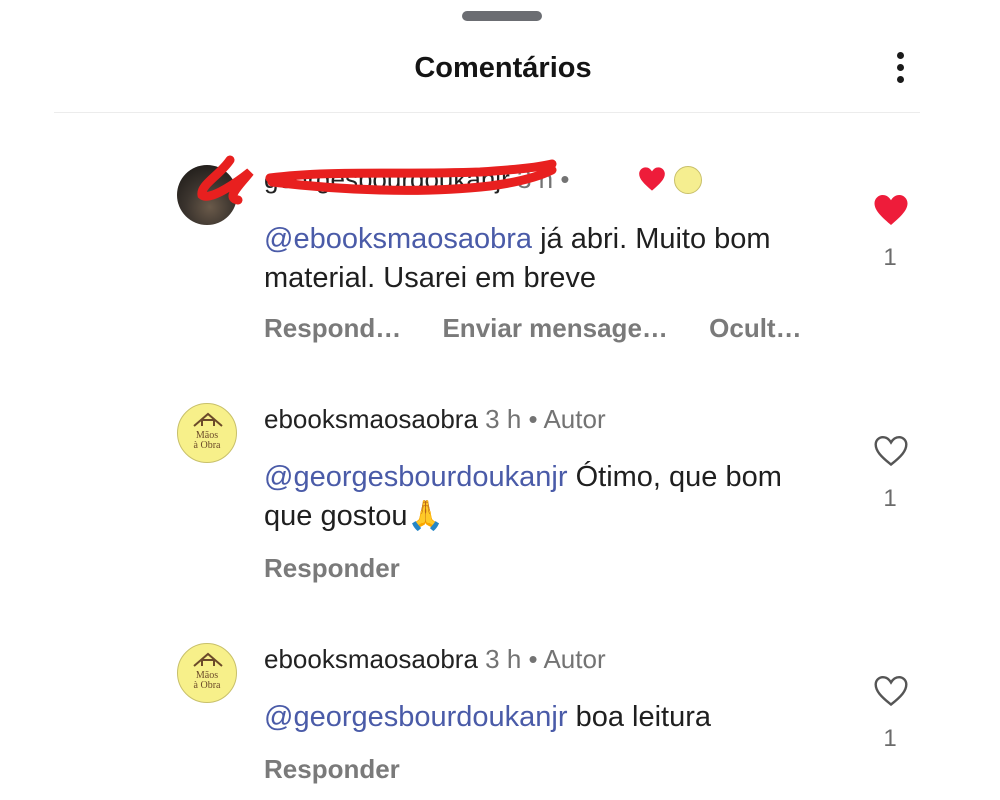 This screenshot has height=800, width=1000. Describe the element at coordinates (891, 210) in the screenshot. I see `like-heart-filled-icon` at that location.